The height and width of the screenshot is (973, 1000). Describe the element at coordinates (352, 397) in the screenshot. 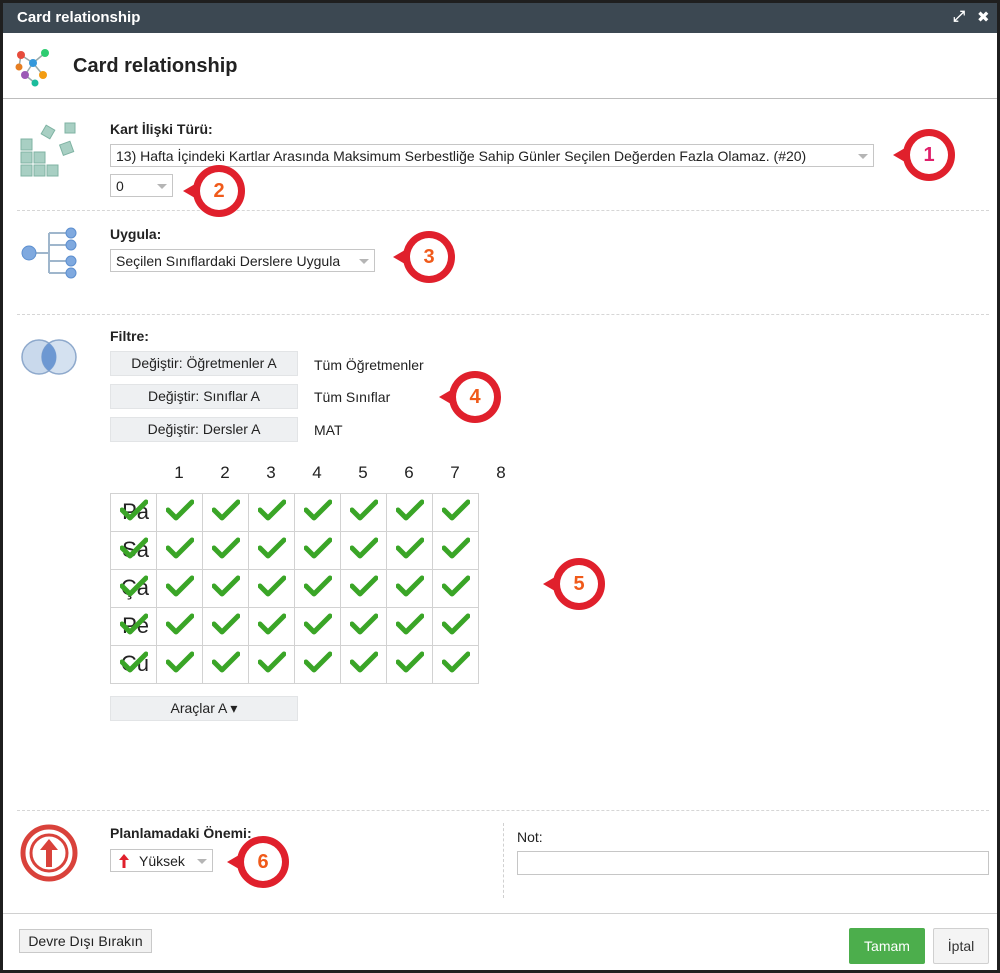

I see `classes-filter-value: Tüm Sınıflar` at that location.